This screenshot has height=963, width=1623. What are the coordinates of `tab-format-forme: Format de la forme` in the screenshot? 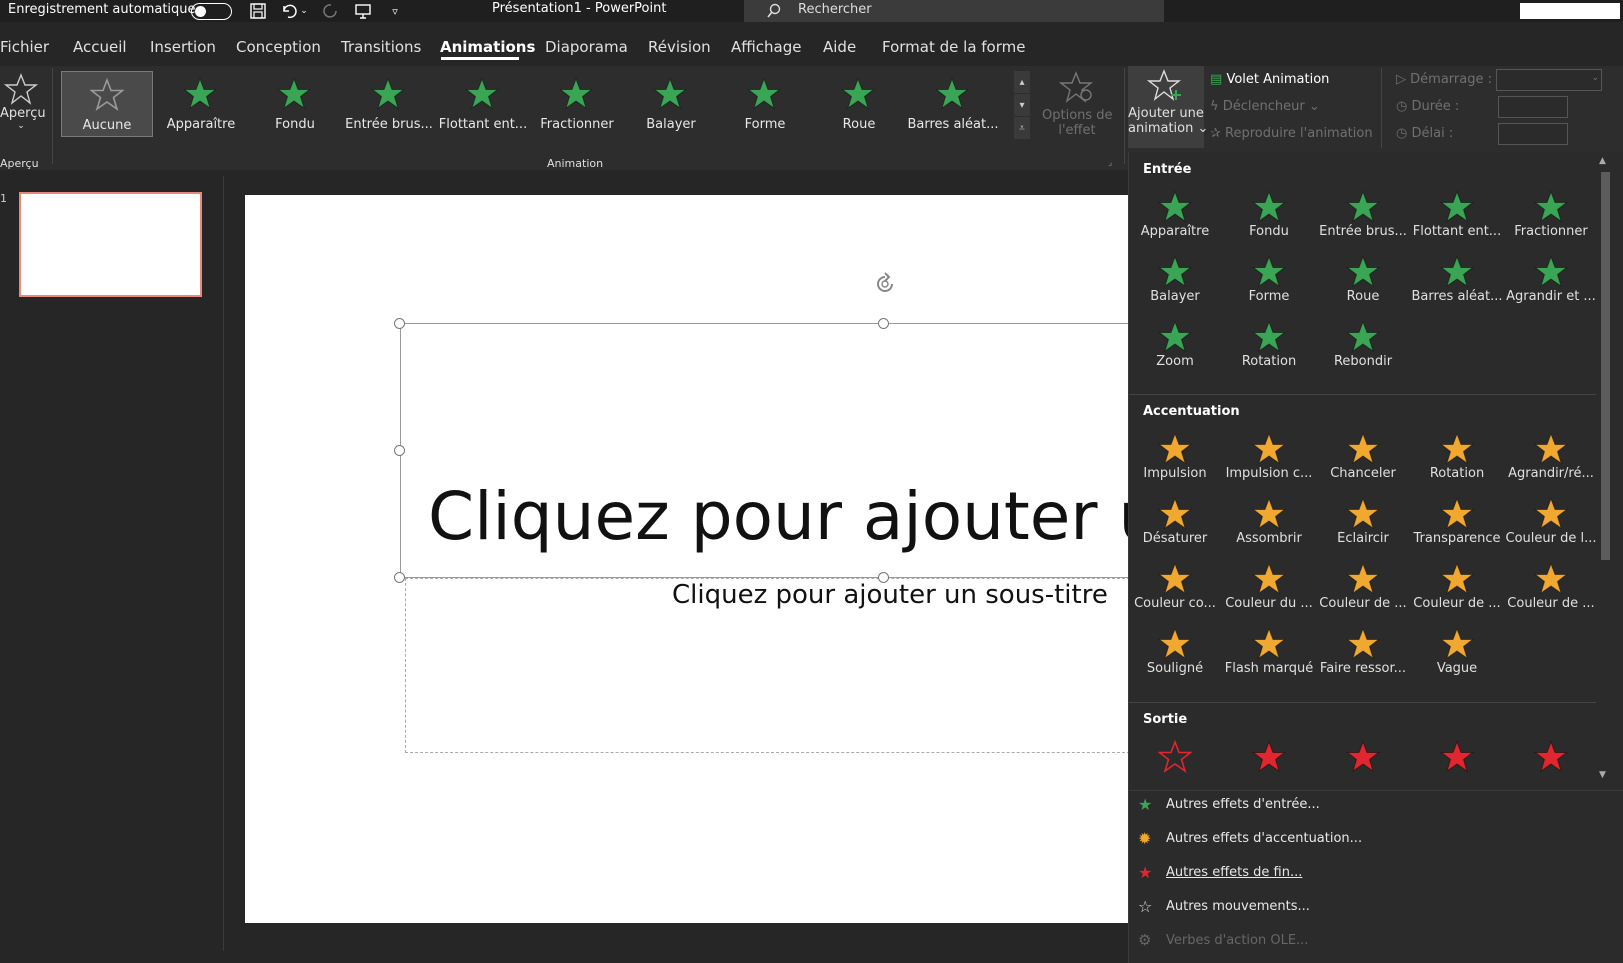 It's located at (953, 47).